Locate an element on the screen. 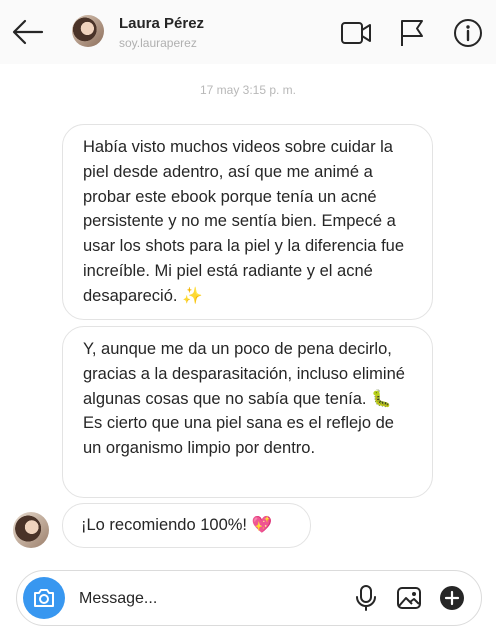 This screenshot has height=641, width=496. camera-icon is located at coordinates (44, 598).